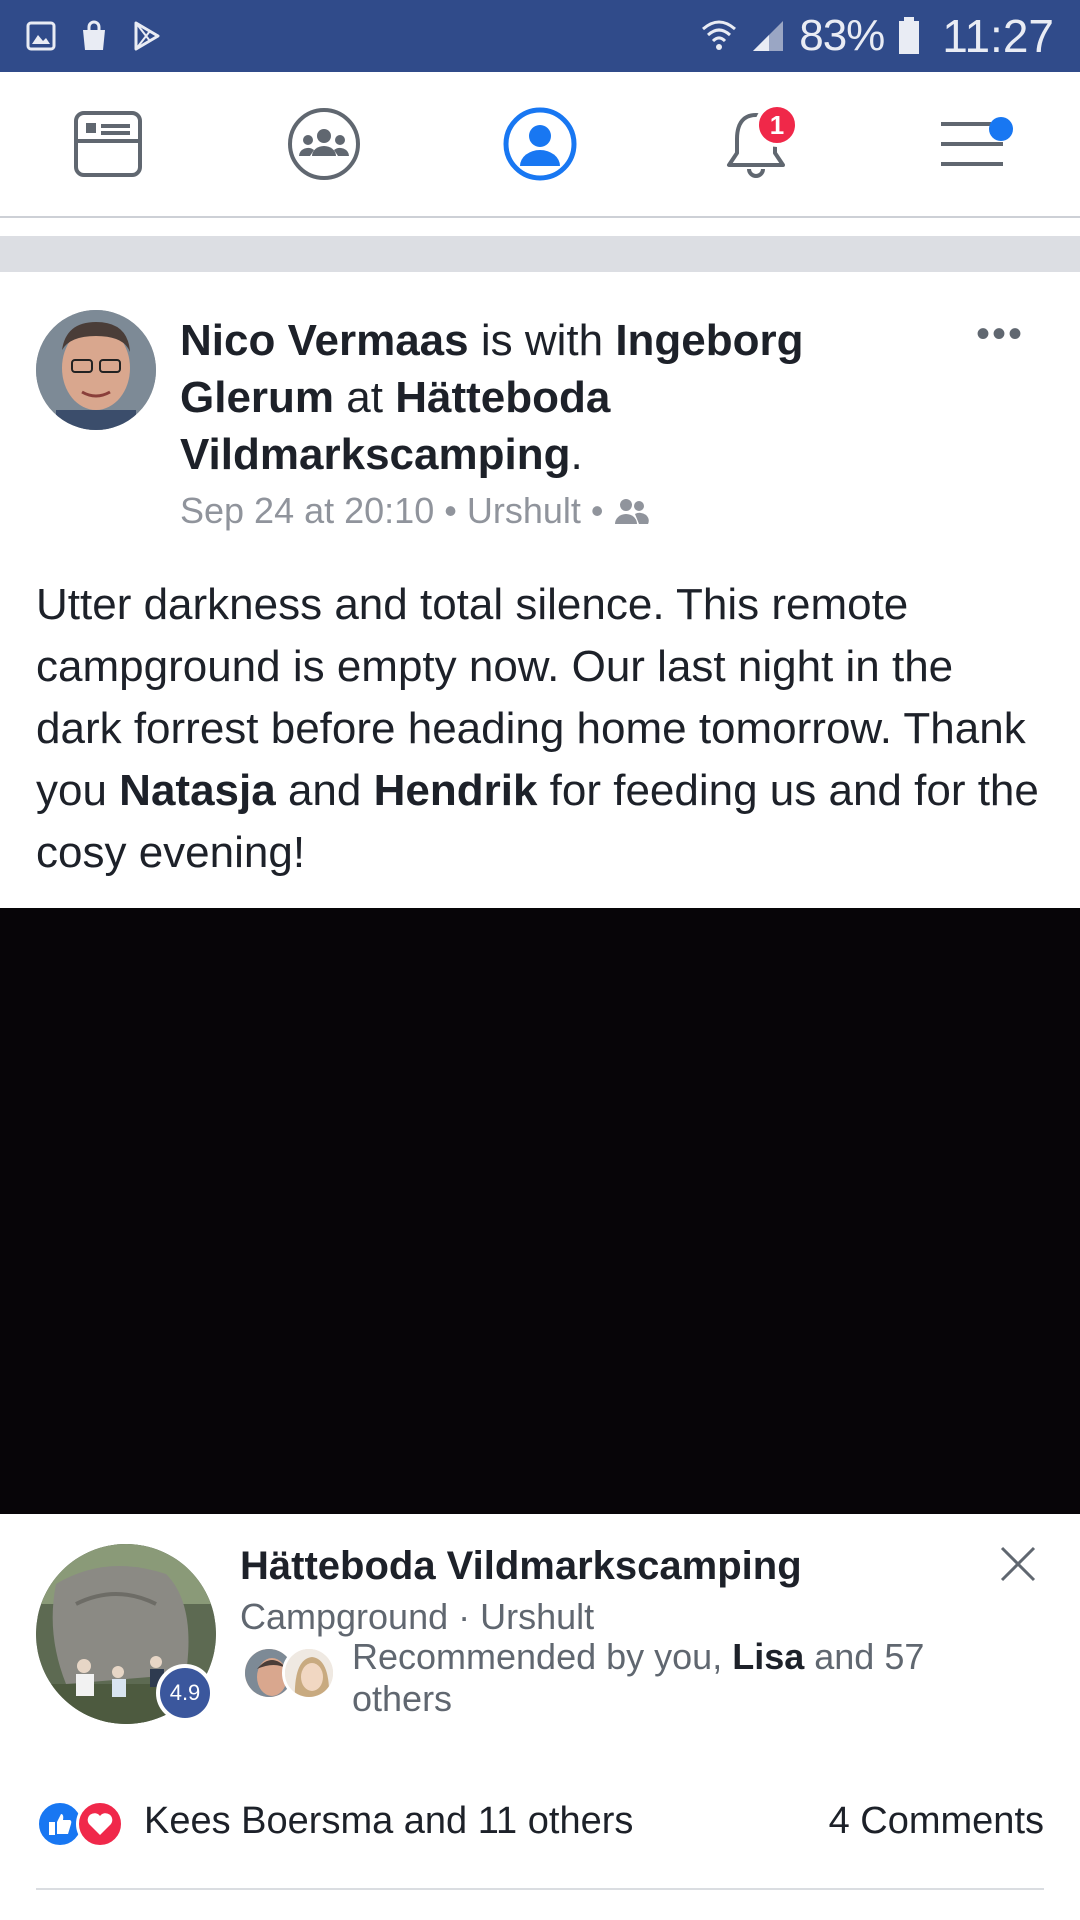 Image resolution: width=1080 pixels, height=1920 pixels. I want to click on mention-natasja: Natasja, so click(197, 790).